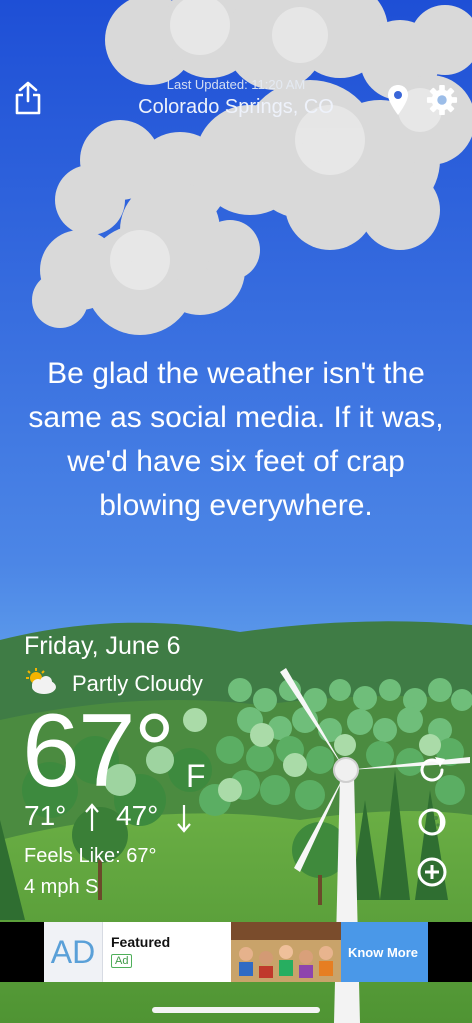 The width and height of the screenshot is (472, 1023). I want to click on arrow-down-icon, so click(184, 820).